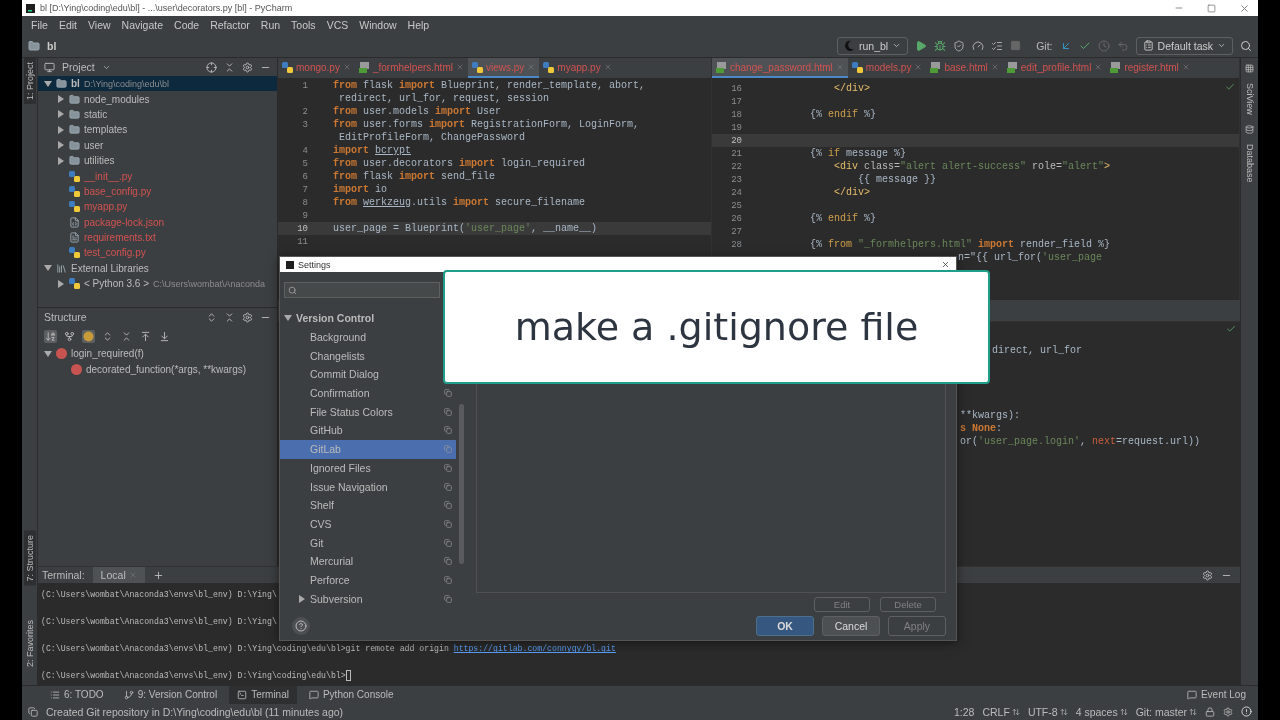 This screenshot has height=720, width=1280. Describe the element at coordinates (52, 45) in the screenshot. I see `breadcrumb: bl` at that location.